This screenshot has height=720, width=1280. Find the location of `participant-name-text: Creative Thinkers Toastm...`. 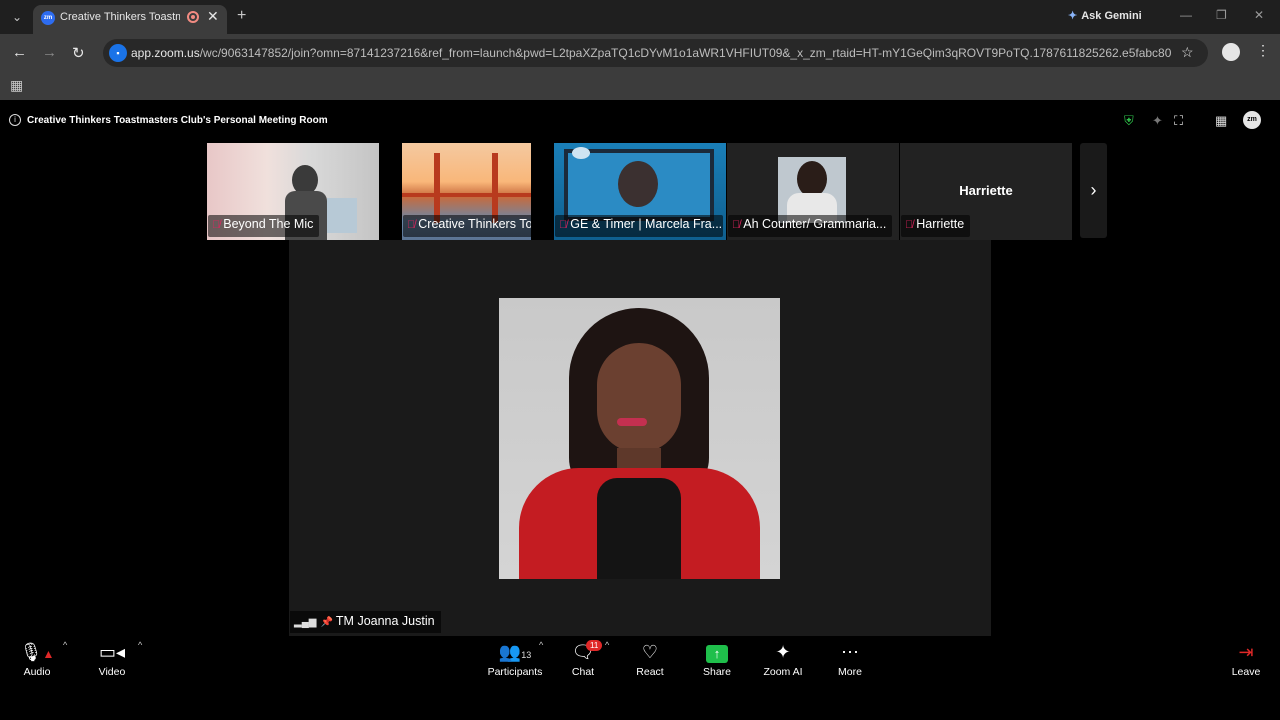

participant-name-text: Creative Thinkers Toastm... is located at coordinates (474, 224).